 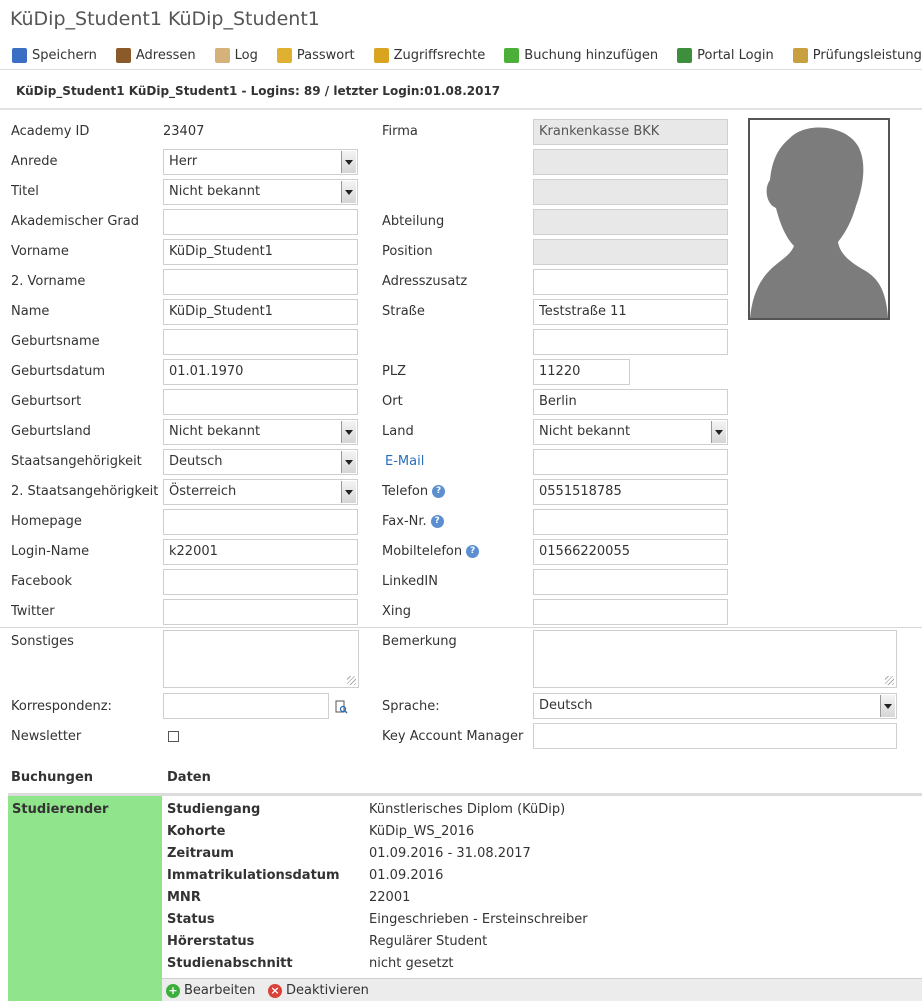 I want to click on korrespondenz-input, so click(x=246, y=706).